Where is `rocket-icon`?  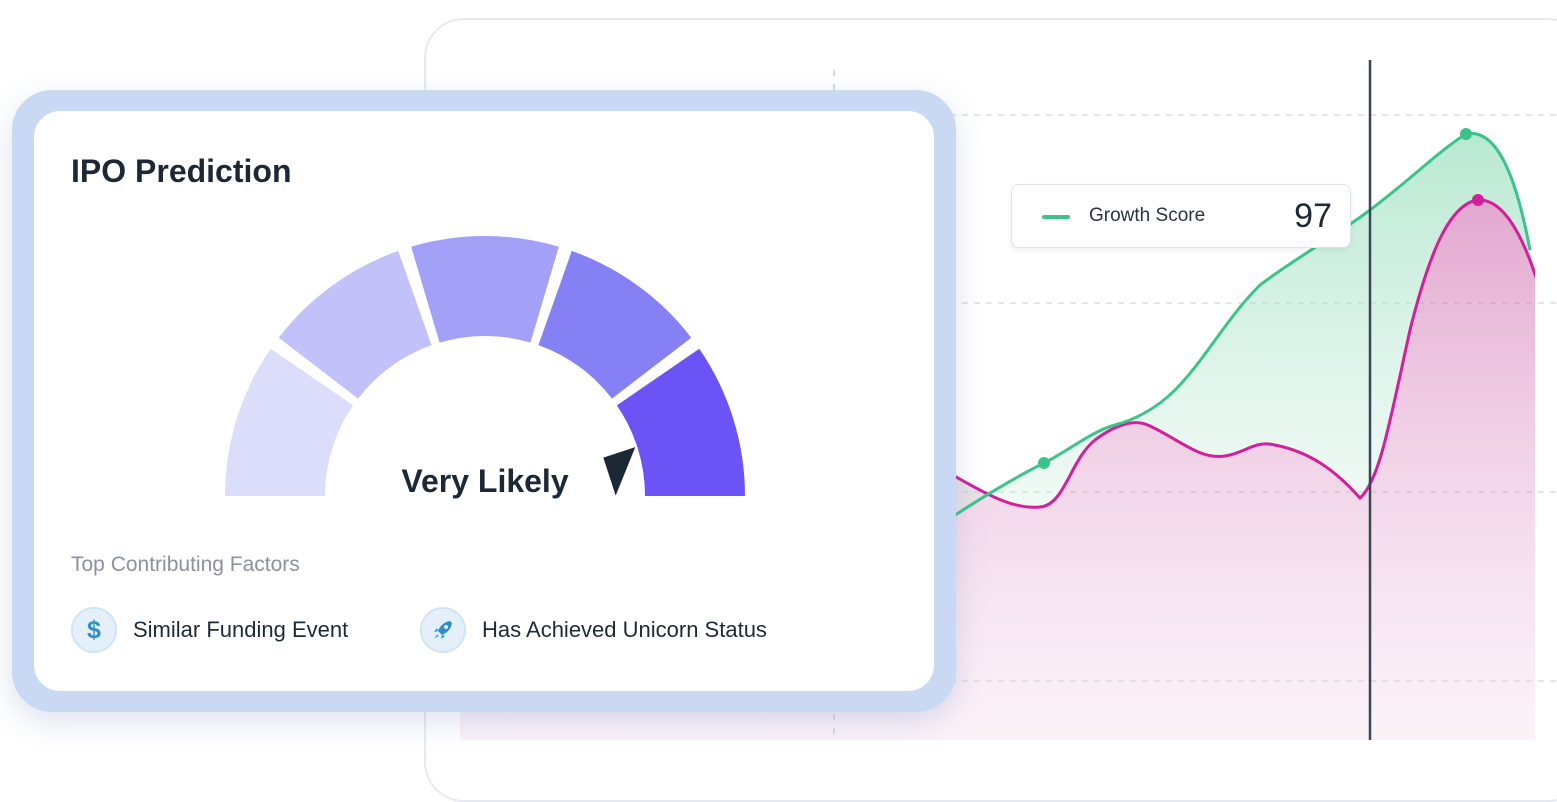 rocket-icon is located at coordinates (443, 630).